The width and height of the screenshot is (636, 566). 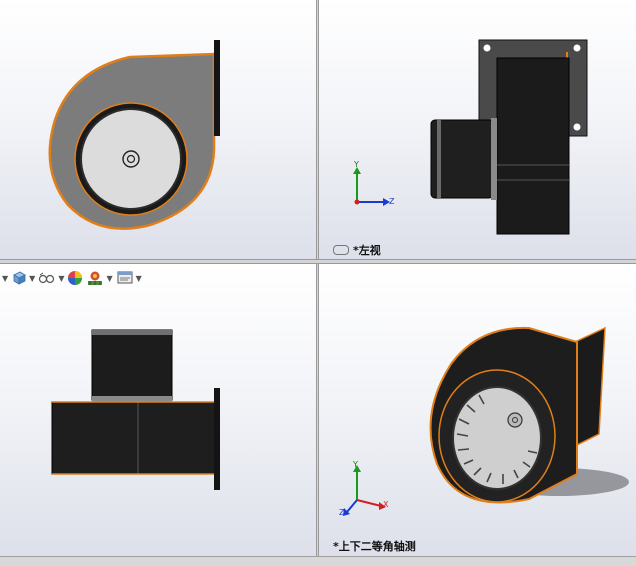 What do you see at coordinates (134, 135) in the screenshot?
I see `front-view-model` at bounding box center [134, 135].